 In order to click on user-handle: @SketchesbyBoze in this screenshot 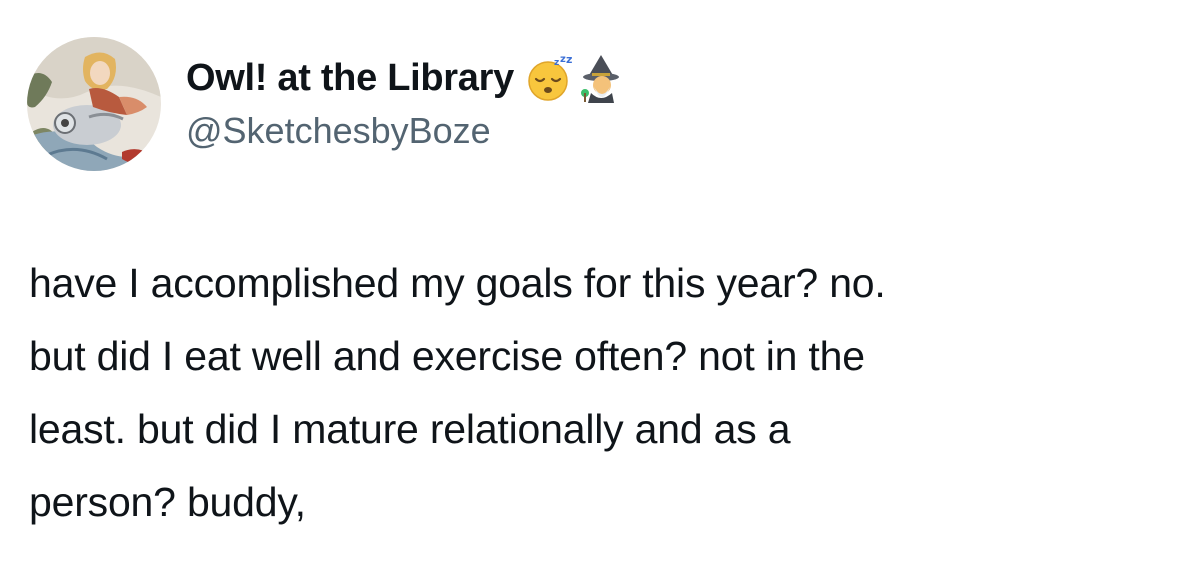, I will do `click(406, 131)`.